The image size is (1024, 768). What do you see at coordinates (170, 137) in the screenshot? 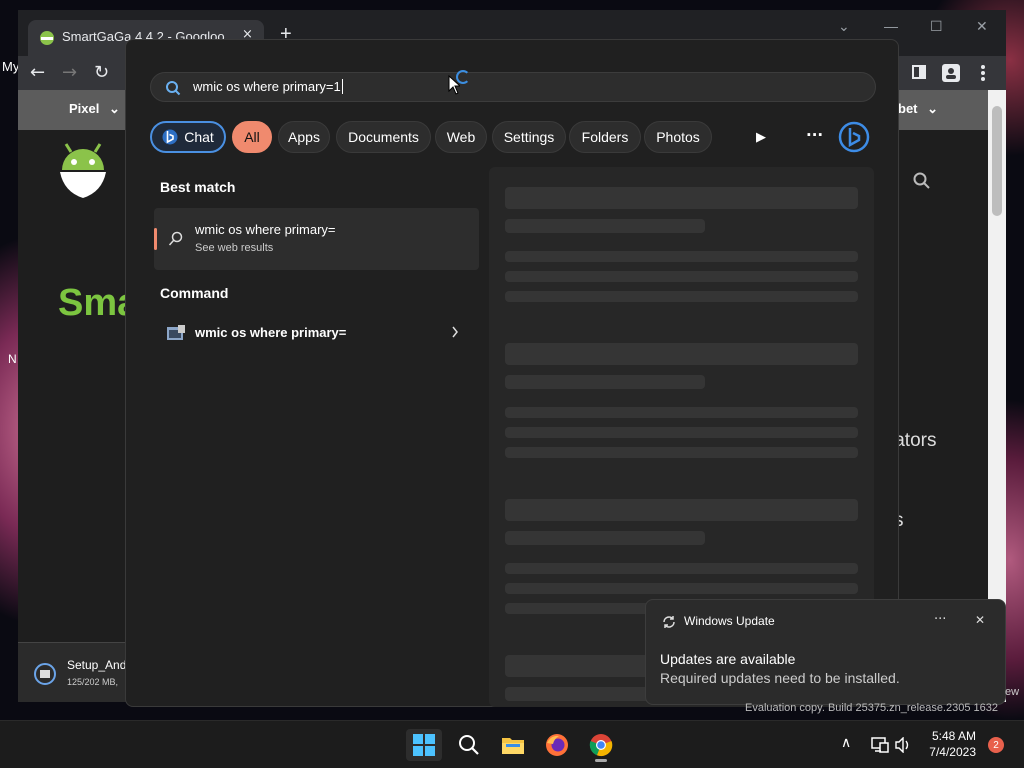
I see `bing-chat-icon` at bounding box center [170, 137].